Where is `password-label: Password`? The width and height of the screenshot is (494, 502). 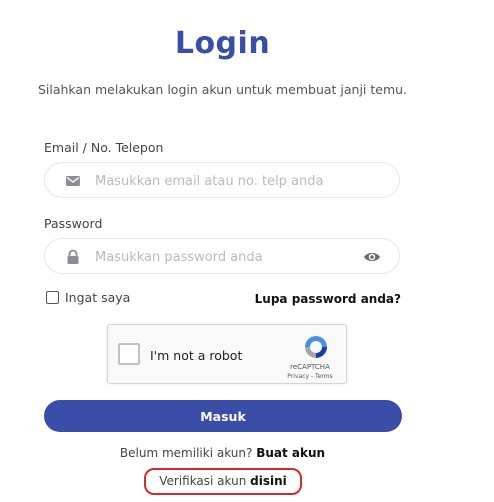 password-label: Password is located at coordinates (73, 223).